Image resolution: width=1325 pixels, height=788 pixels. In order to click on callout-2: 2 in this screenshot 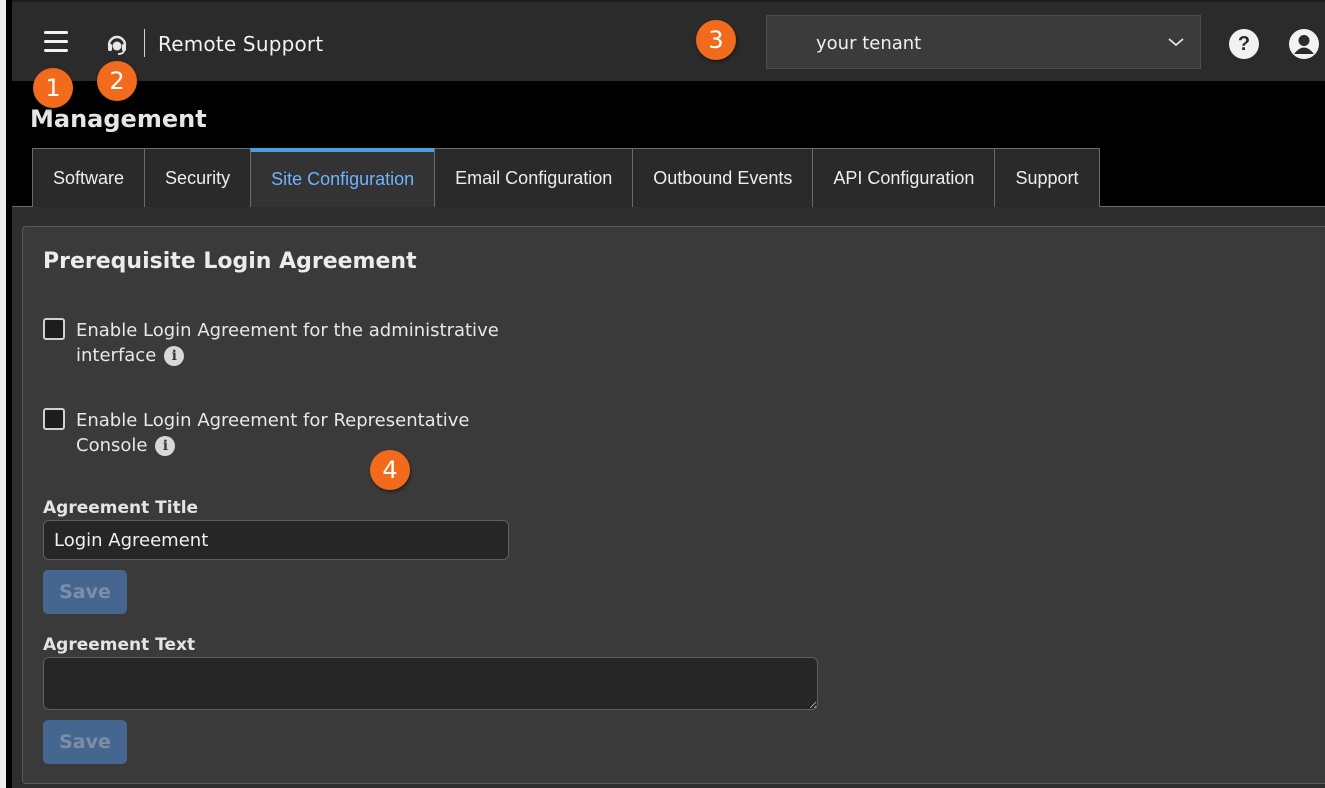, I will do `click(117, 81)`.